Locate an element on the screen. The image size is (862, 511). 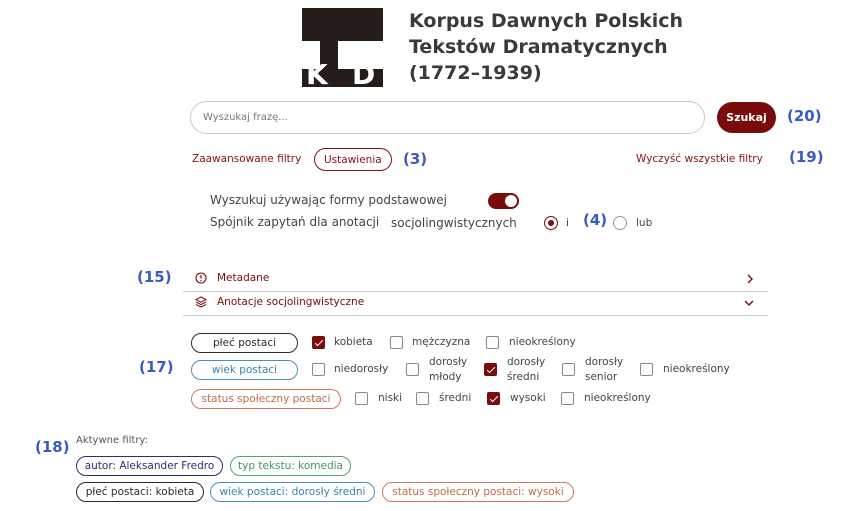
layers-icon is located at coordinates (201, 302).